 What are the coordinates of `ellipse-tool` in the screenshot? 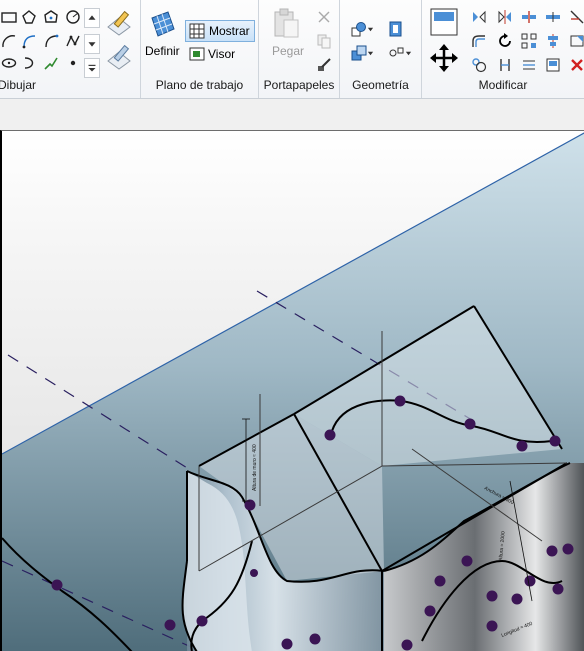 It's located at (9, 63).